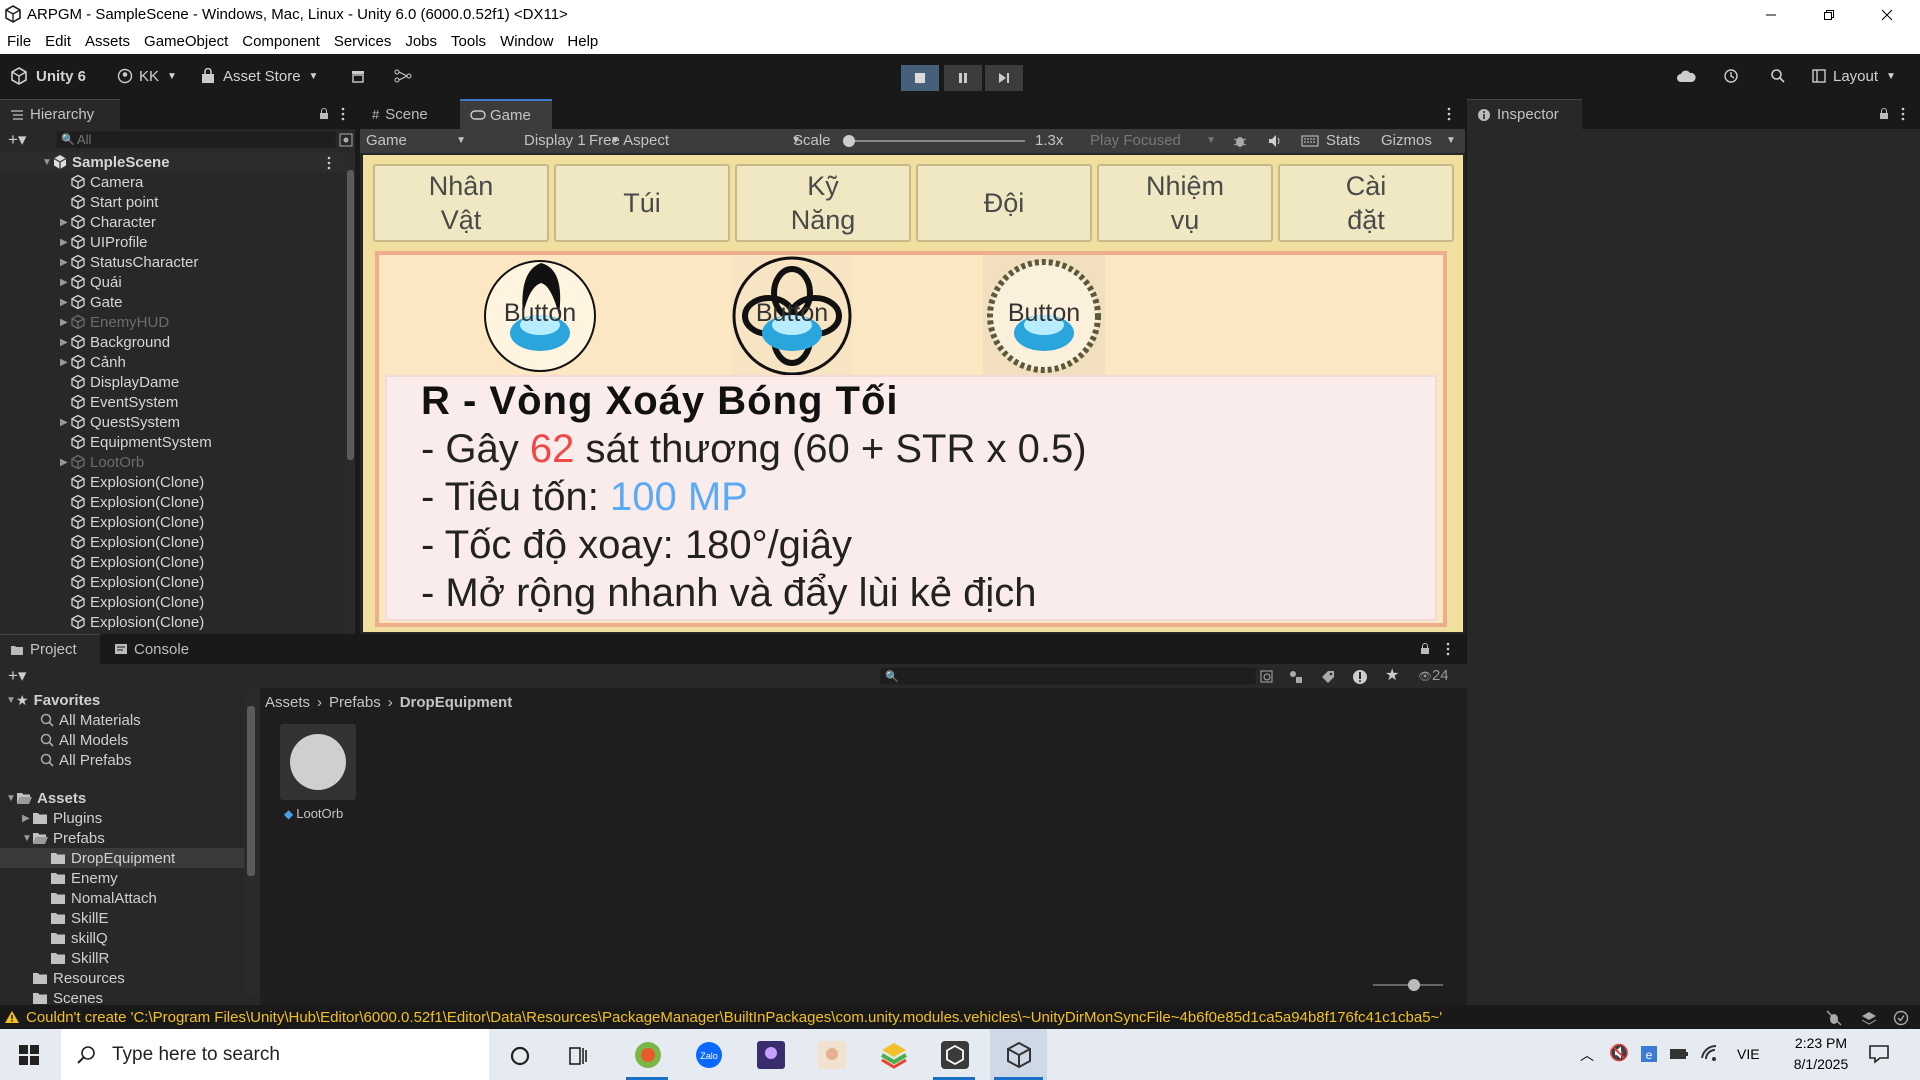 The width and height of the screenshot is (1920, 1080). What do you see at coordinates (1392, 675) in the screenshot?
I see `favorite-star-icon: ★` at bounding box center [1392, 675].